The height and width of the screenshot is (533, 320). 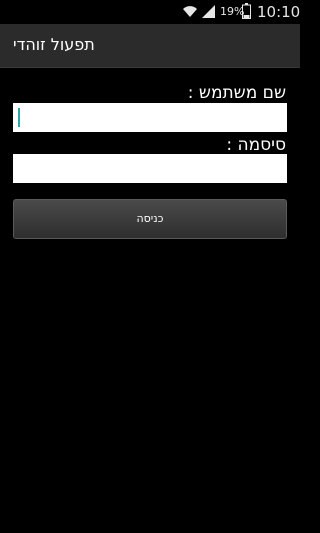 I want to click on wifi-icon, so click(x=190, y=11).